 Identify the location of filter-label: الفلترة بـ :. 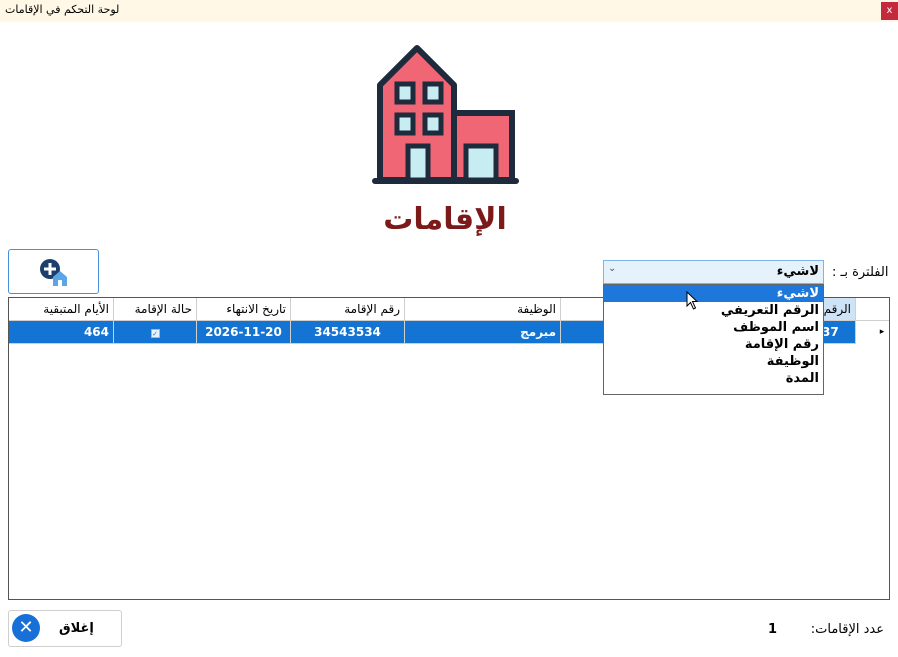
(860, 272).